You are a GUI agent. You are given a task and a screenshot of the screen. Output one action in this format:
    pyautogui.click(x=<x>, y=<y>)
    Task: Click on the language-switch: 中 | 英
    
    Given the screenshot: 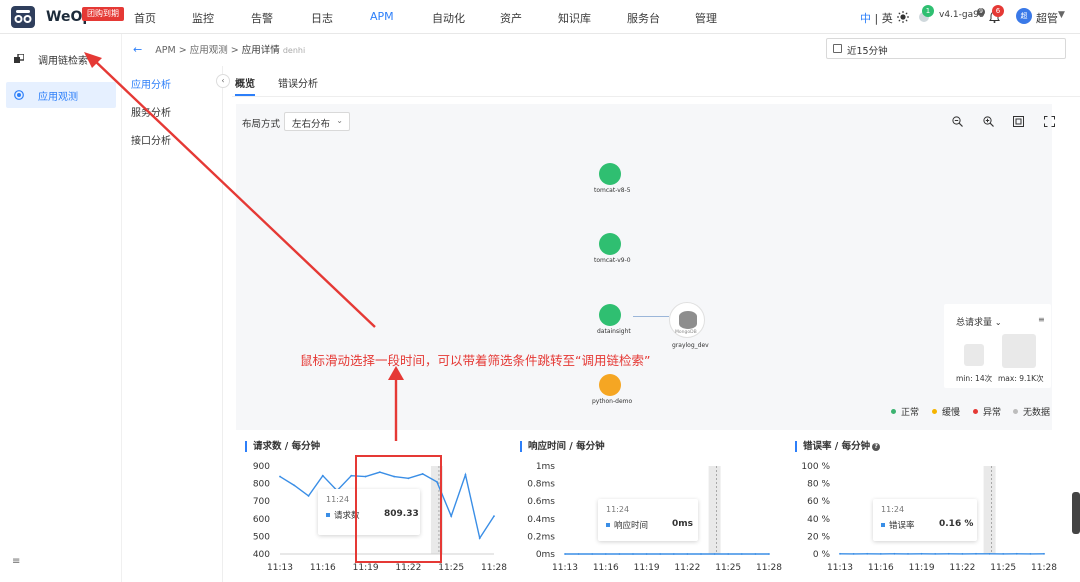 What is the action you would take?
    pyautogui.click(x=876, y=18)
    